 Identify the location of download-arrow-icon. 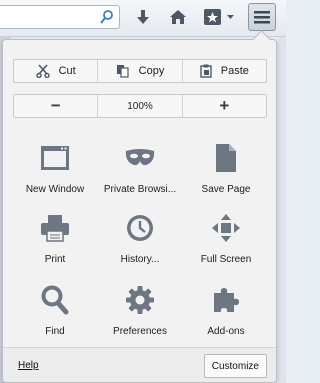
(143, 17).